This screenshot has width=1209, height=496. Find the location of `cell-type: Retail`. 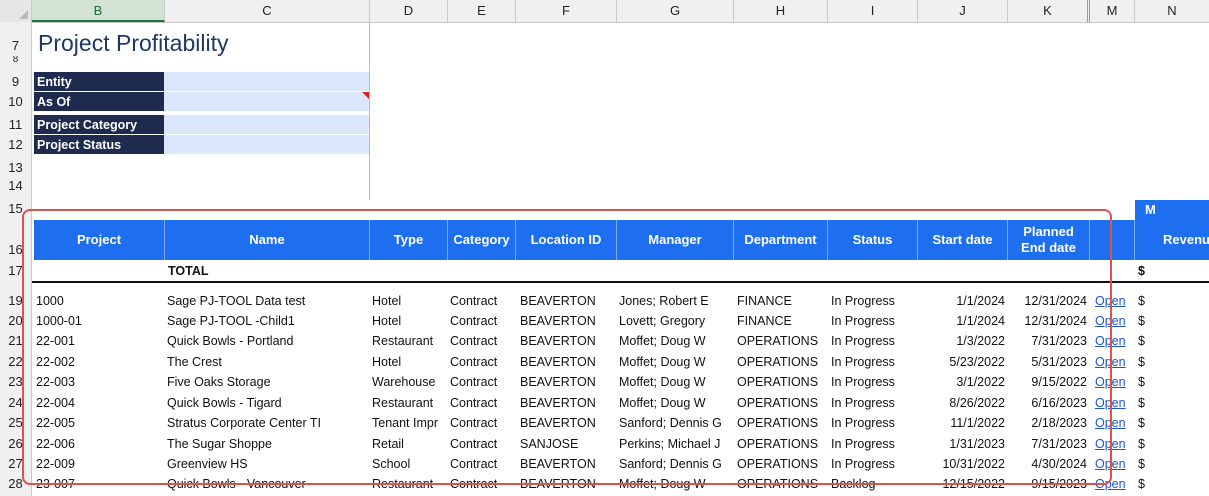

cell-type: Retail is located at coordinates (388, 444).